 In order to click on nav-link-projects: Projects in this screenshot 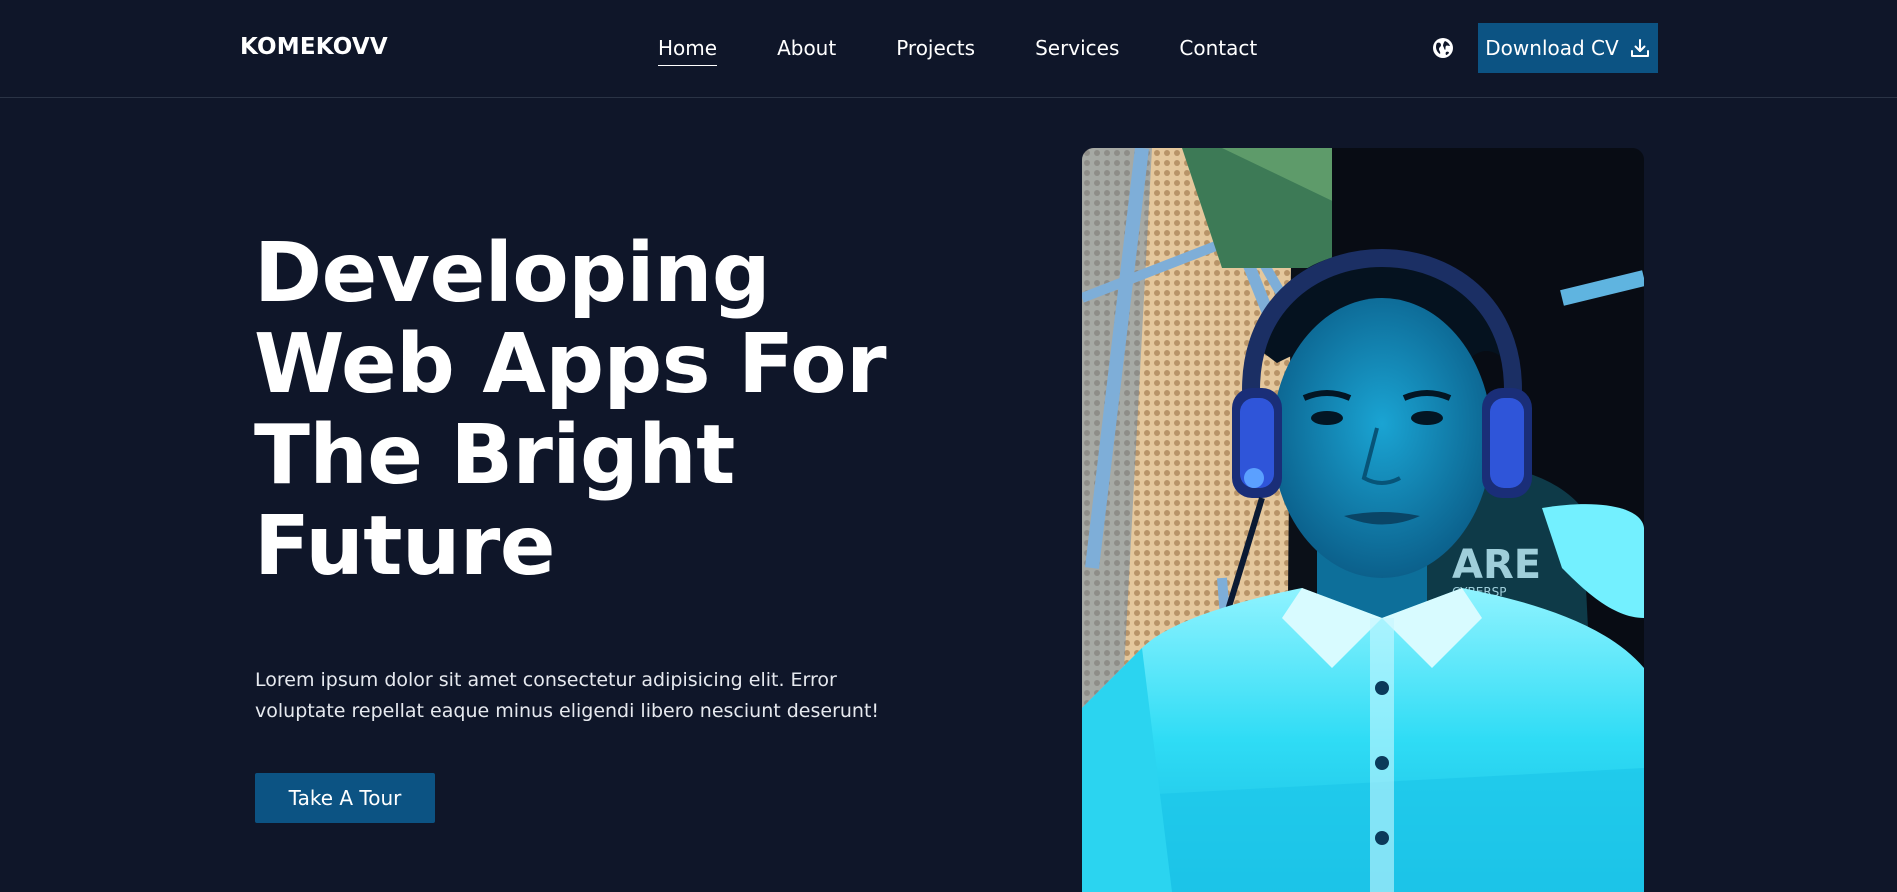, I will do `click(935, 50)`.